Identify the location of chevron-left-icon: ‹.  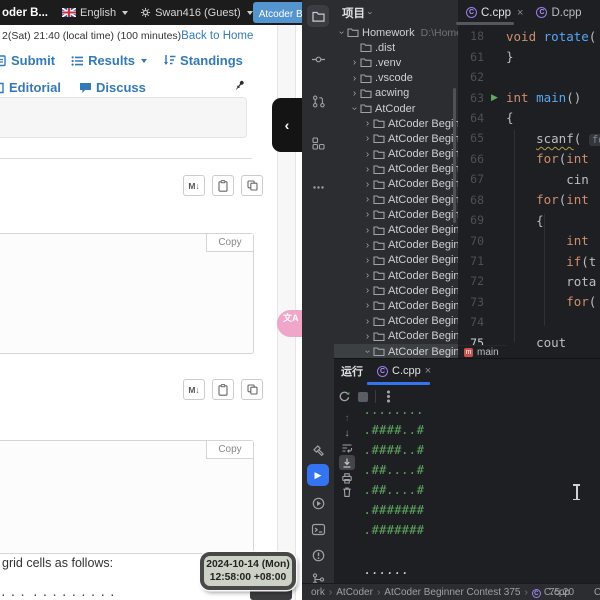
(287, 125).